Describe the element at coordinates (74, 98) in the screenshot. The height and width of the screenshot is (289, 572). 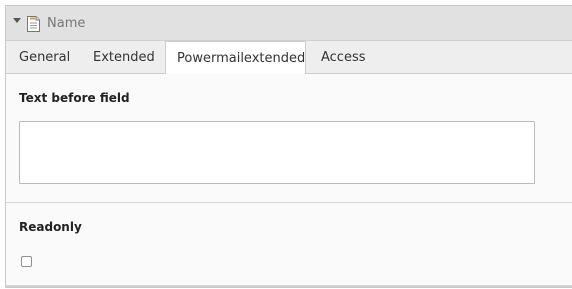
I see `text-before-field-label: Text before field` at that location.